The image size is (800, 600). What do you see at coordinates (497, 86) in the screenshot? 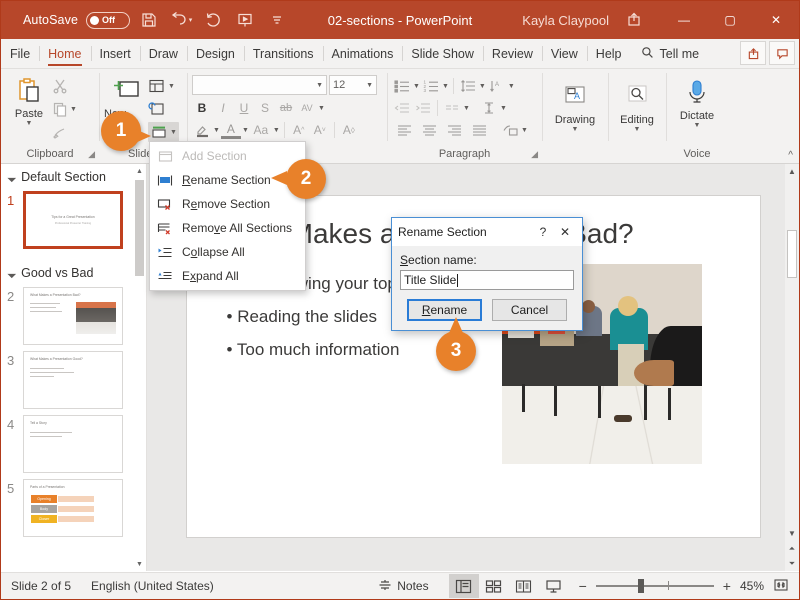
I see `text-direction-icon: A` at bounding box center [497, 86].